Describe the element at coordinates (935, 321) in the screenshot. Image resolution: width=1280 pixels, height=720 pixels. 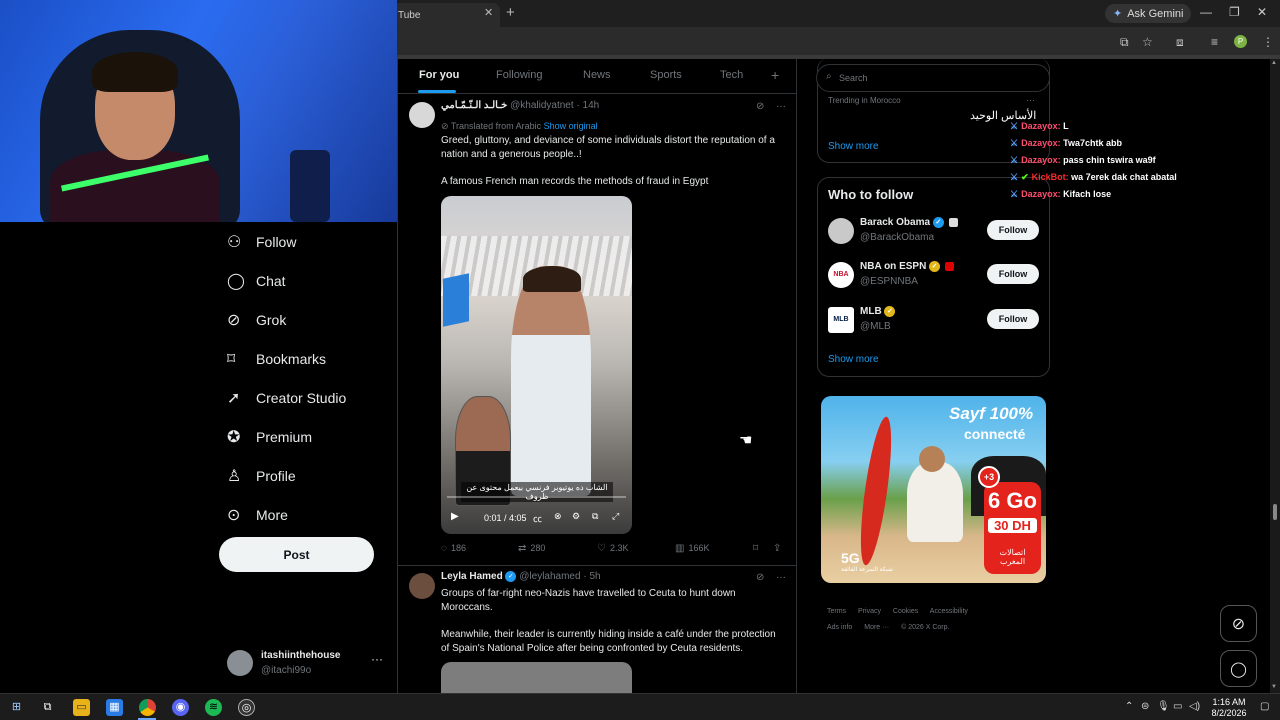
I see `follow-suggestion: MLB MLB ✓ @MLB Follow` at that location.